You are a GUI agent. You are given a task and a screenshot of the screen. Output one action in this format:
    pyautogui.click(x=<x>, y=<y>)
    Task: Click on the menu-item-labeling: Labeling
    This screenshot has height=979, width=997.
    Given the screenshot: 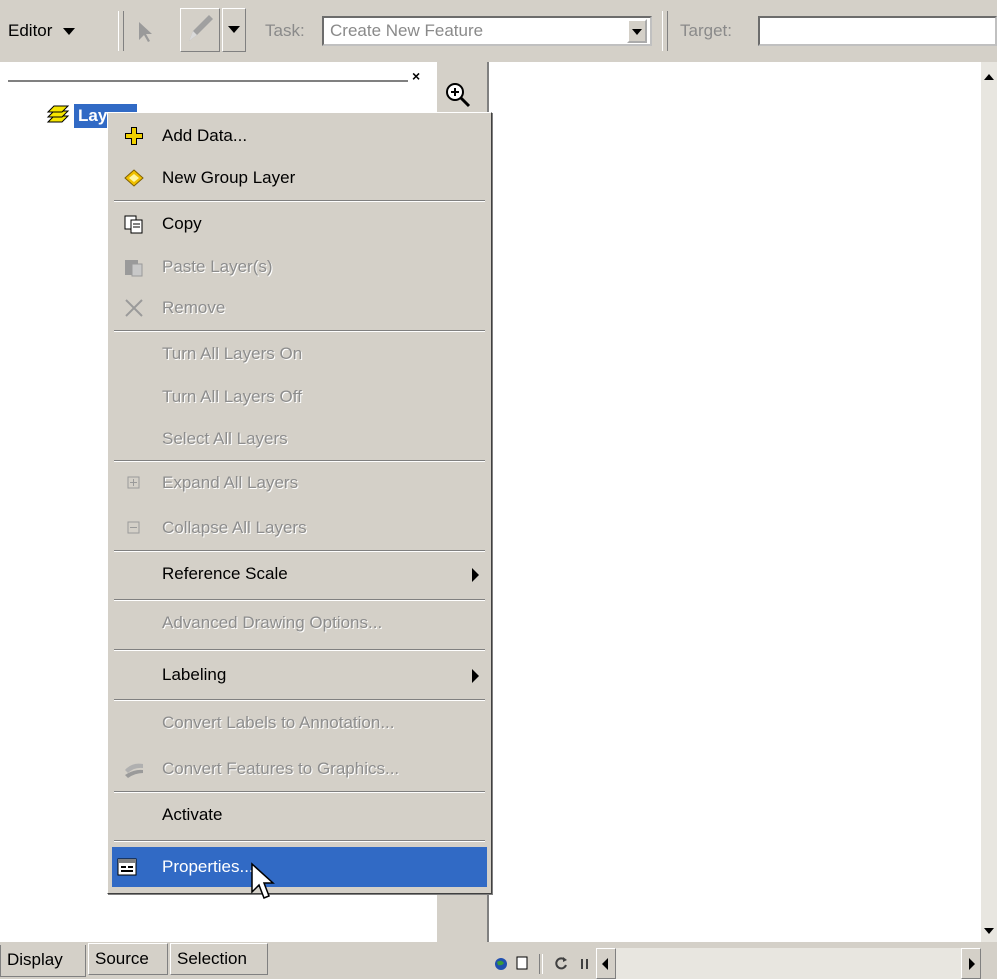 What is the action you would take?
    pyautogui.click(x=299, y=675)
    